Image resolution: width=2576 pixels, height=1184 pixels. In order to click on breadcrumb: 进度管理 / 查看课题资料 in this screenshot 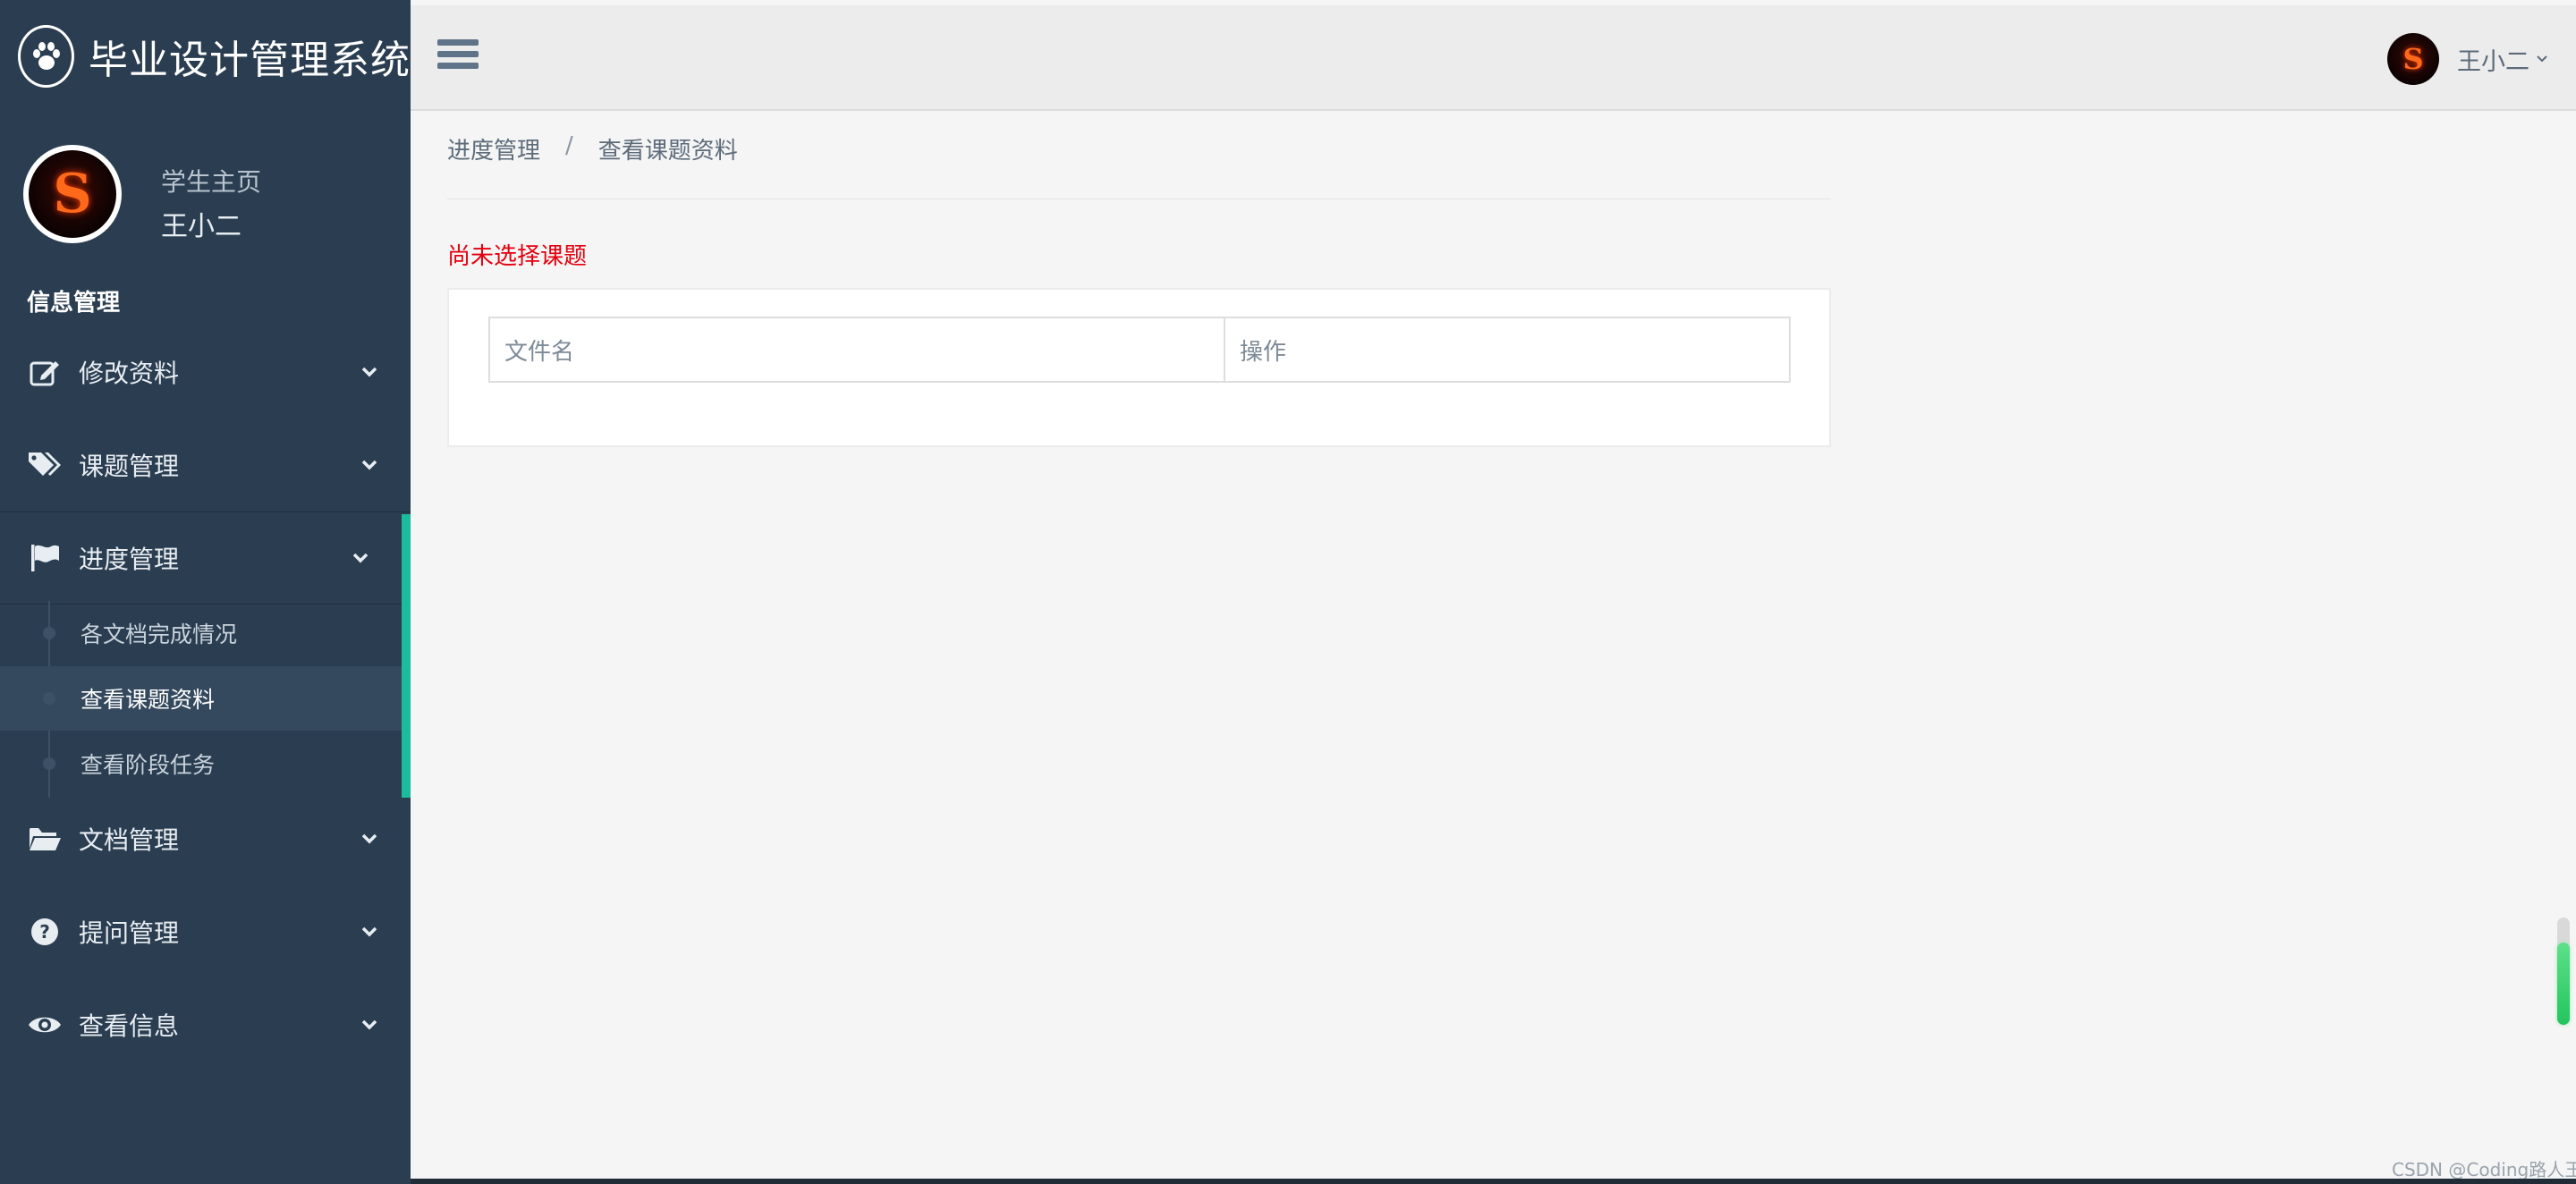, I will do `click(592, 148)`.